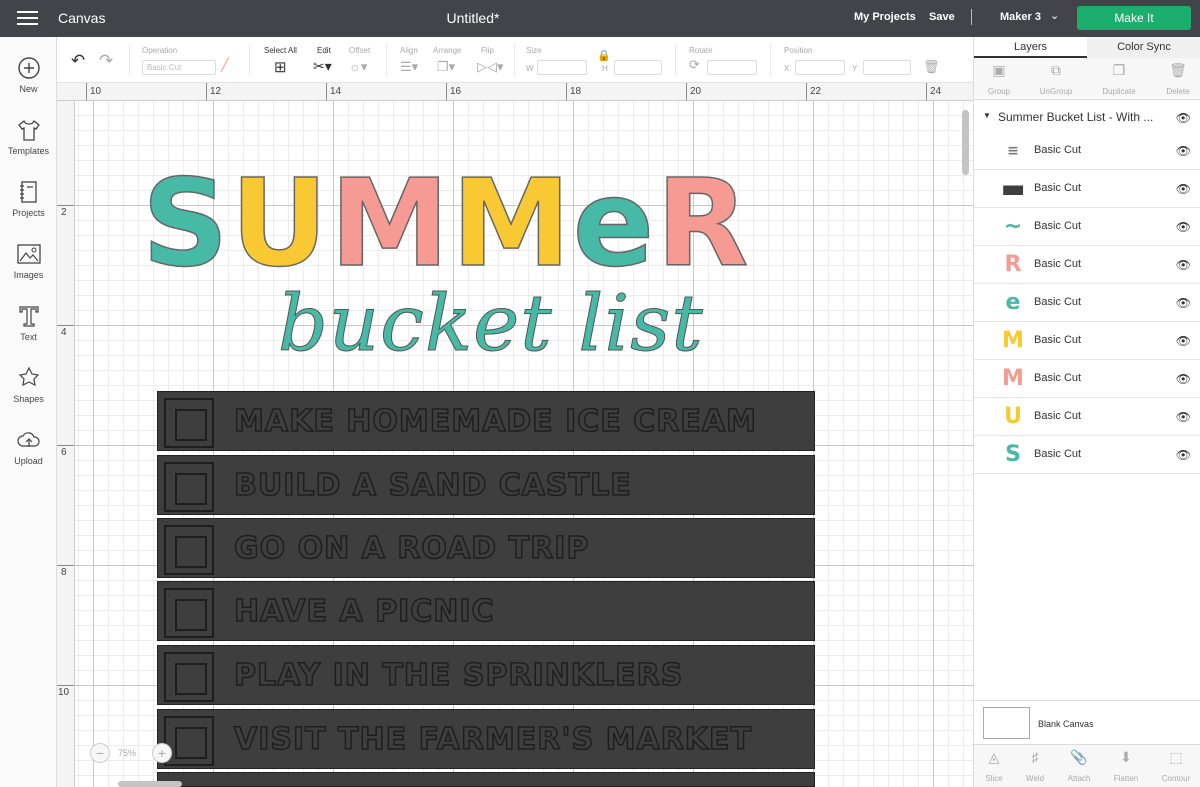 The image size is (1200, 787). Describe the element at coordinates (28, 446) in the screenshot. I see `sidebar-item-upload: Upload` at that location.